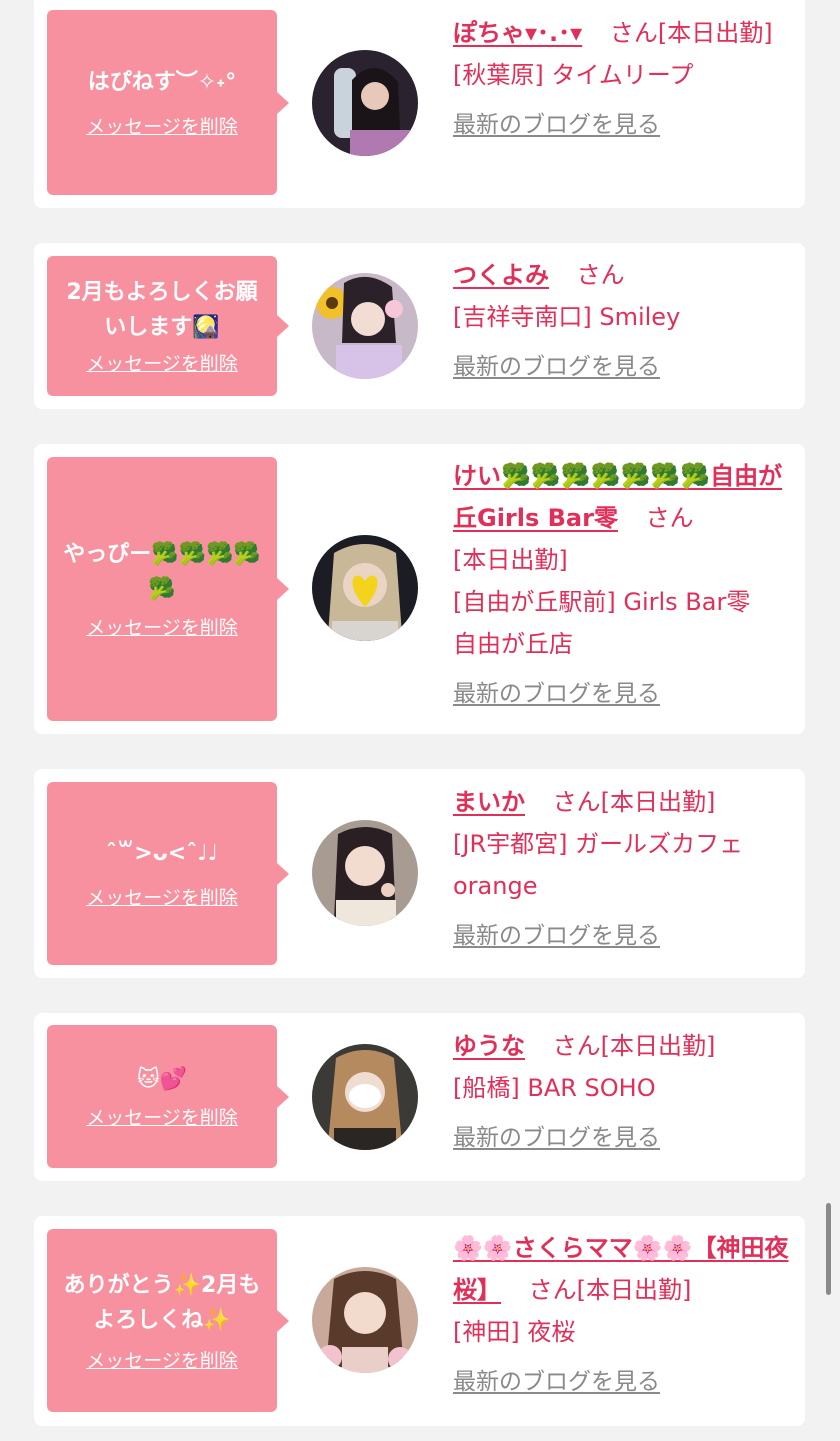 The width and height of the screenshot is (840, 1441). What do you see at coordinates (573, 75) in the screenshot?
I see `shop-name: [秋葉原] タイムリープ` at bounding box center [573, 75].